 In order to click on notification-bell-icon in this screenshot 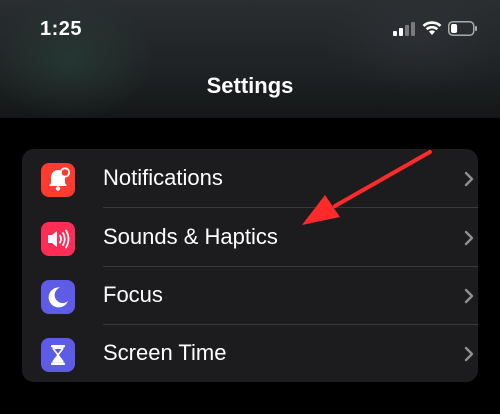, I will do `click(58, 180)`.